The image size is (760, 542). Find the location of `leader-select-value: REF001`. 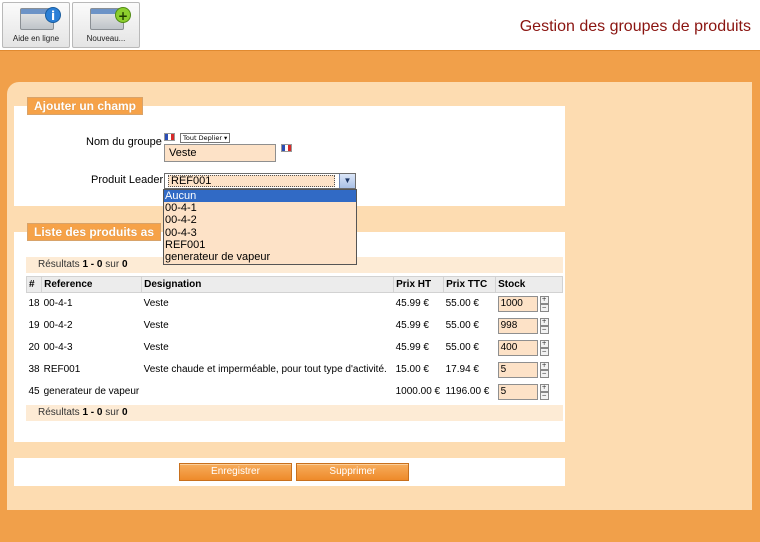

leader-select-value: REF001 is located at coordinates (251, 181).